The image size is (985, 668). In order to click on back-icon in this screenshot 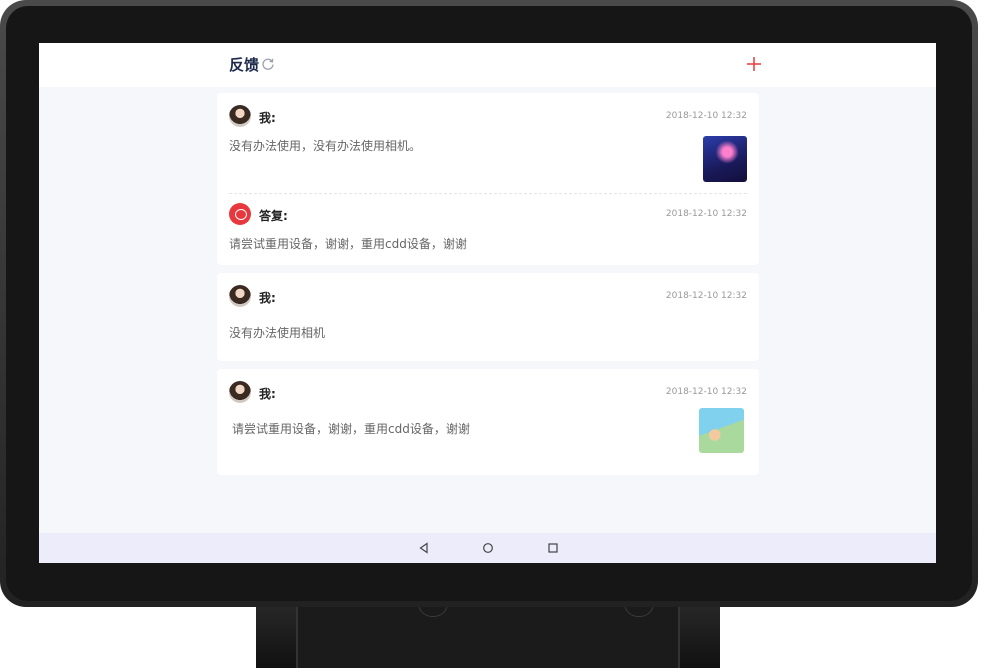, I will do `click(424, 548)`.